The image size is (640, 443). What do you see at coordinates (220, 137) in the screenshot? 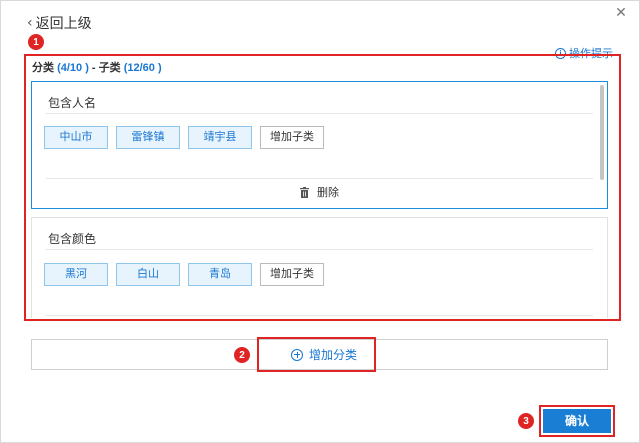
I see `tag-jingyu: 靖宇县` at bounding box center [220, 137].